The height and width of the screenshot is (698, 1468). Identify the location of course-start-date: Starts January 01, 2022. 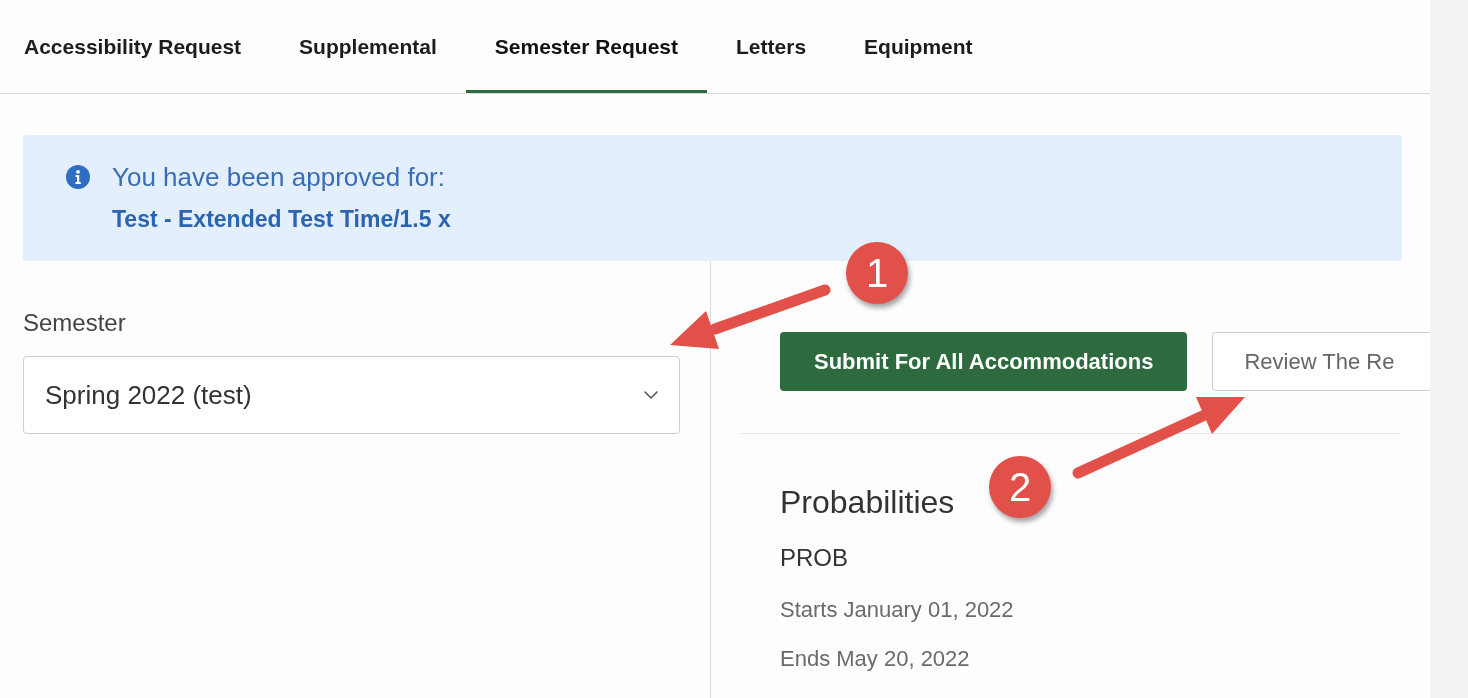
(897, 610).